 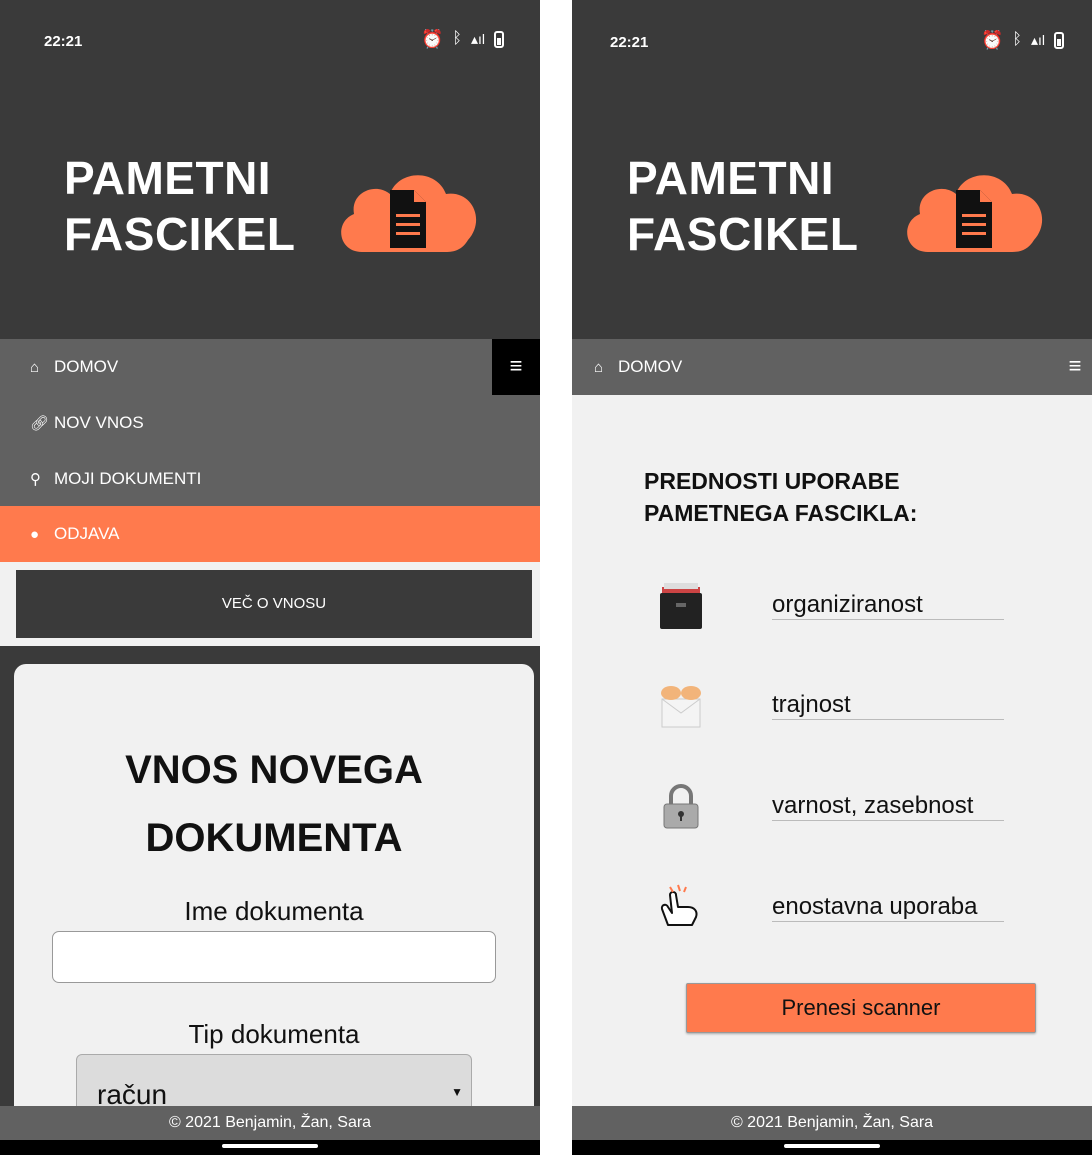 What do you see at coordinates (681, 606) in the screenshot?
I see `file-box-icon` at bounding box center [681, 606].